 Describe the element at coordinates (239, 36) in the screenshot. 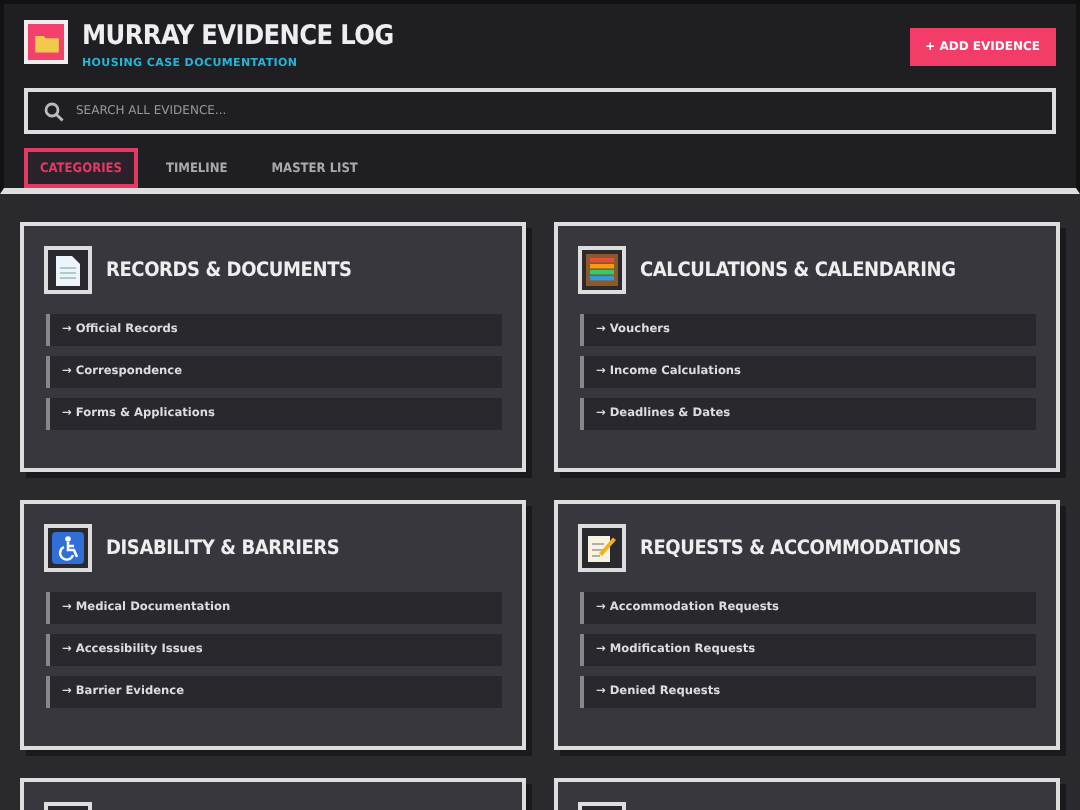

I see `app-title: MURRAY EVIDENCE LOG` at that location.